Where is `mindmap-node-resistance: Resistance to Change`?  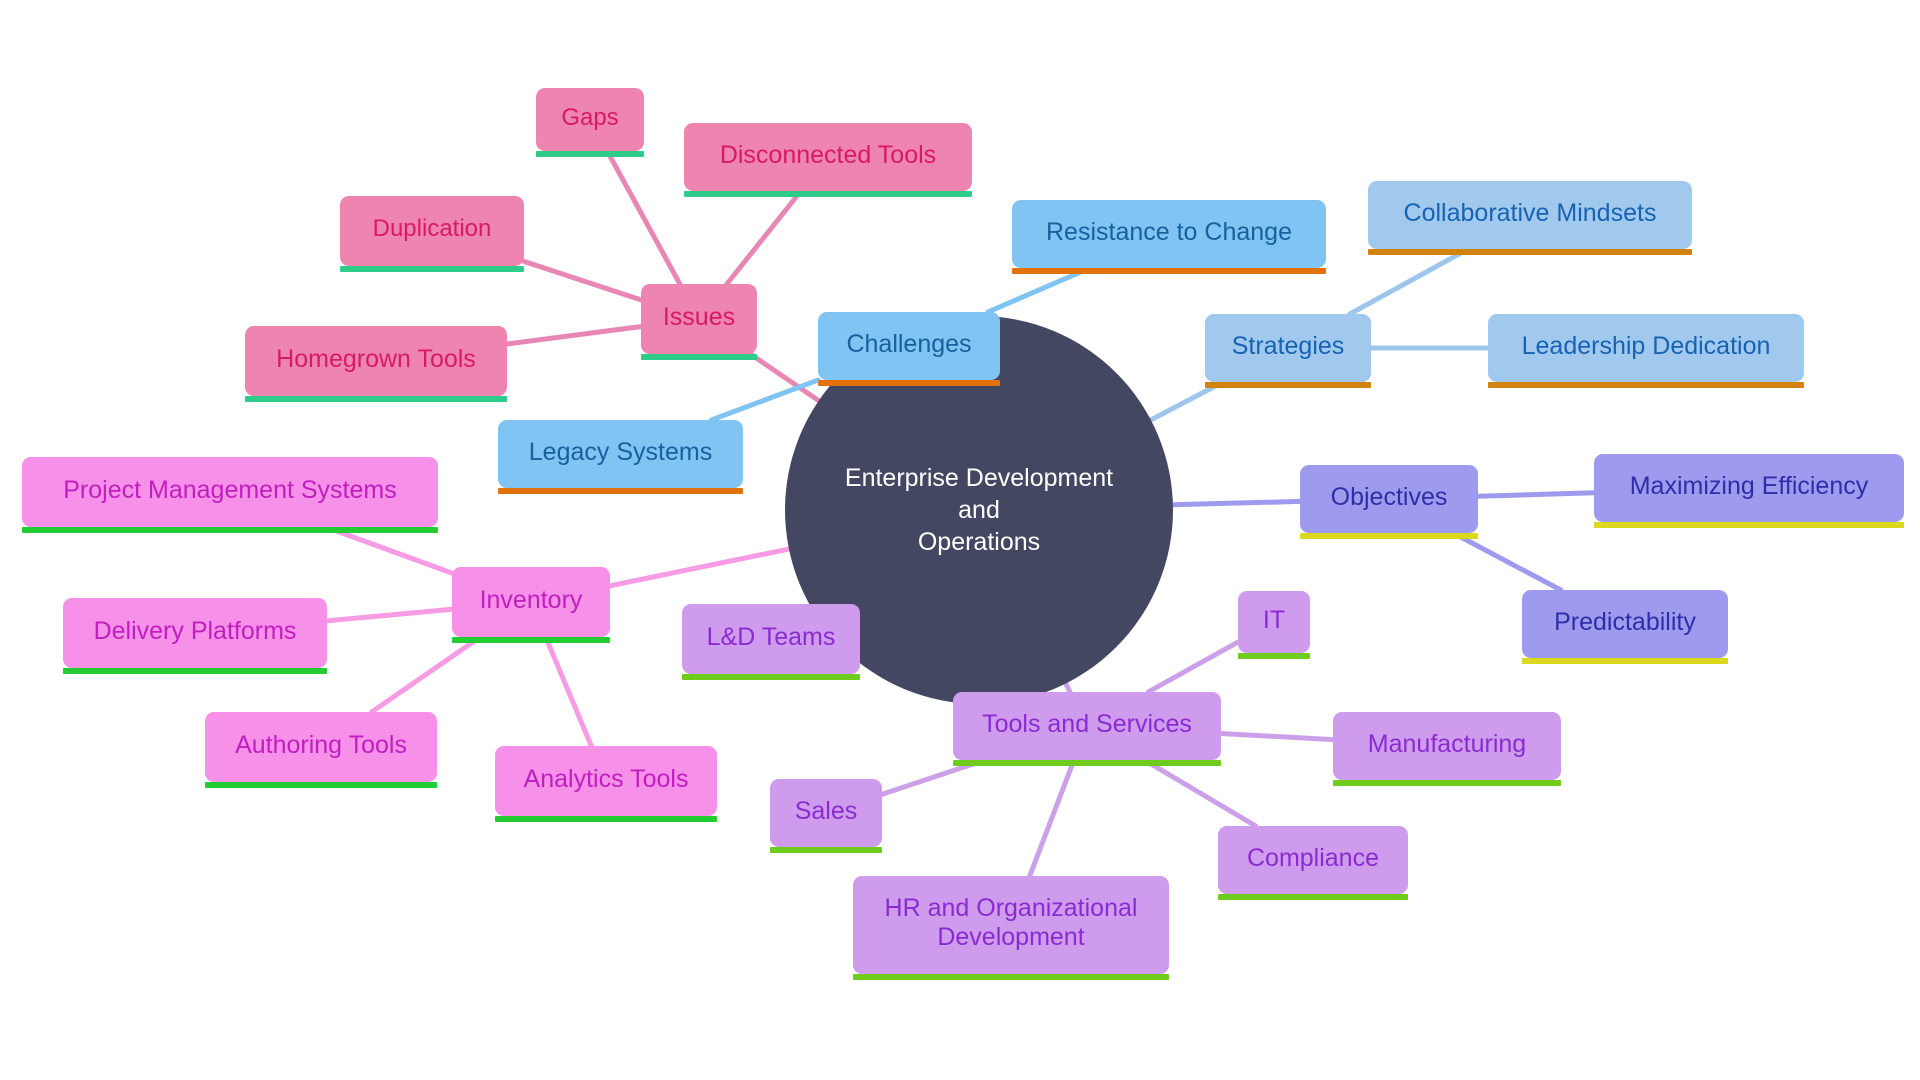 mindmap-node-resistance: Resistance to Change is located at coordinates (1169, 237).